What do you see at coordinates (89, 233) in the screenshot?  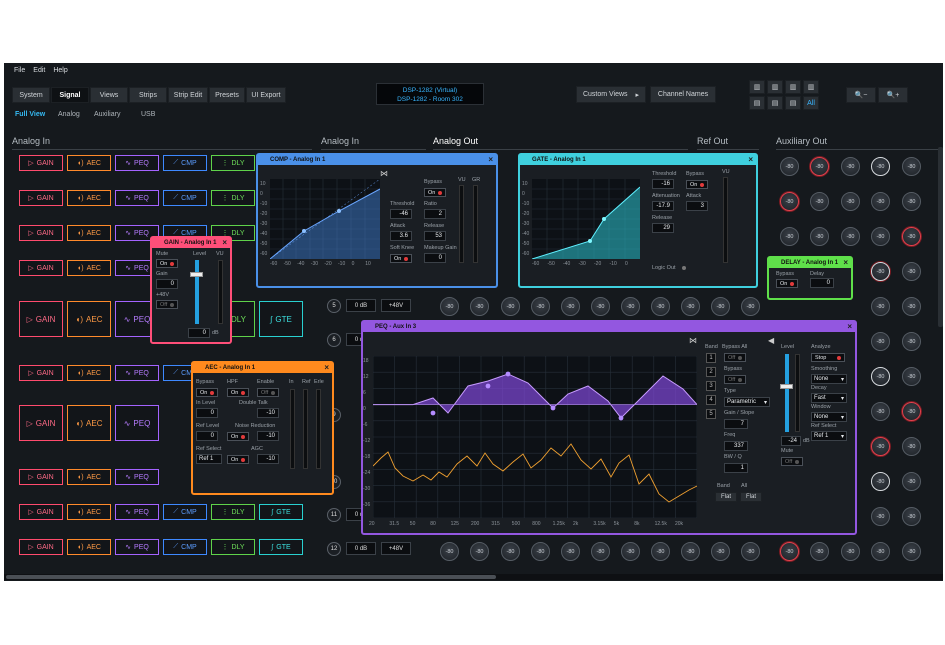 I see `strip-aec-button-2: ◖) AEC` at bounding box center [89, 233].